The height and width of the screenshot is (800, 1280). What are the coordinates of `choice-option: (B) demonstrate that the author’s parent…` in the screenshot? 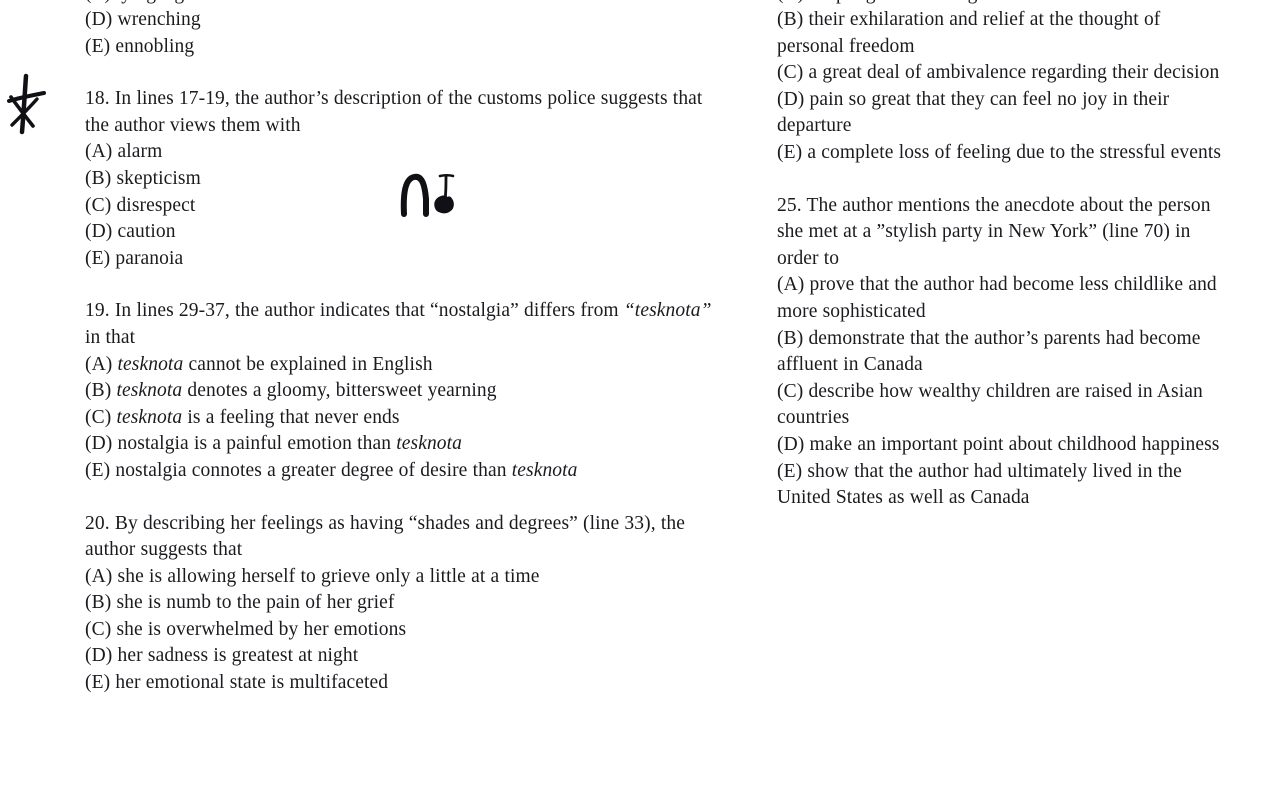 It's located at (1017, 339).